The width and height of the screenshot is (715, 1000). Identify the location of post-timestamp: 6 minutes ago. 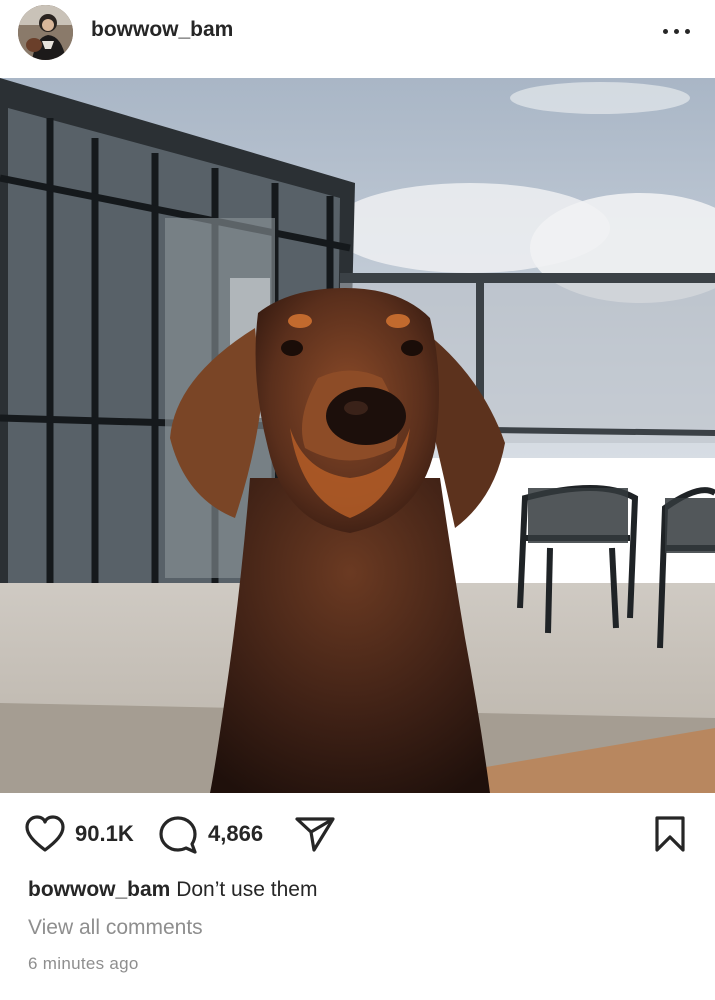
(83, 963).